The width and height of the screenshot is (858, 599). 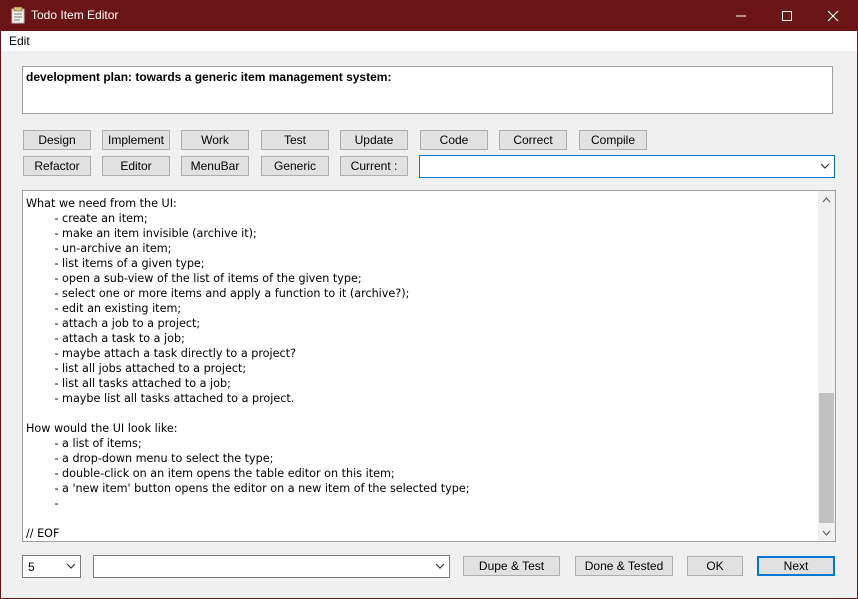 I want to click on update-button: Update, so click(x=374, y=140).